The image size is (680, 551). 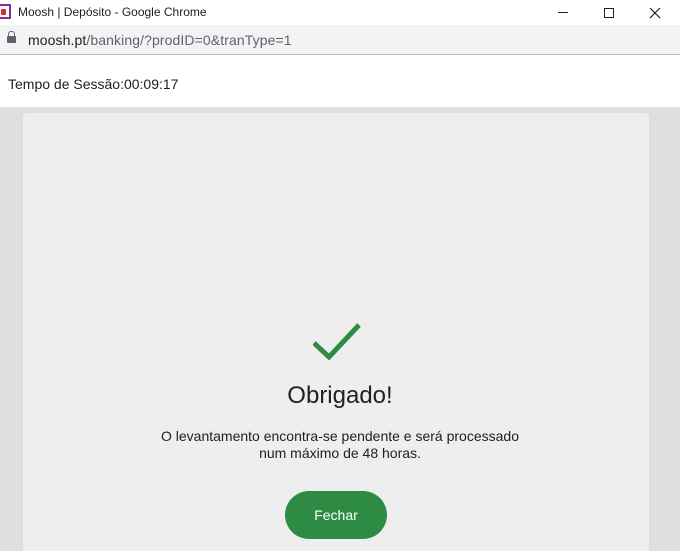 What do you see at coordinates (336, 515) in the screenshot?
I see `close-button: Fechar` at bounding box center [336, 515].